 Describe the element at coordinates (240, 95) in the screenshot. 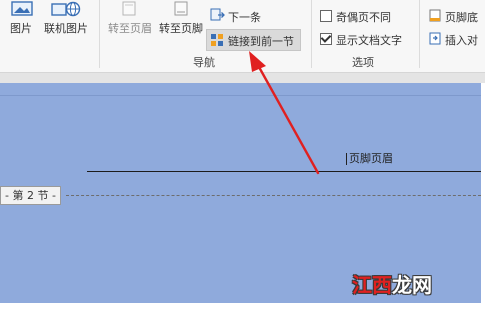

I see `page-edge-line` at that location.